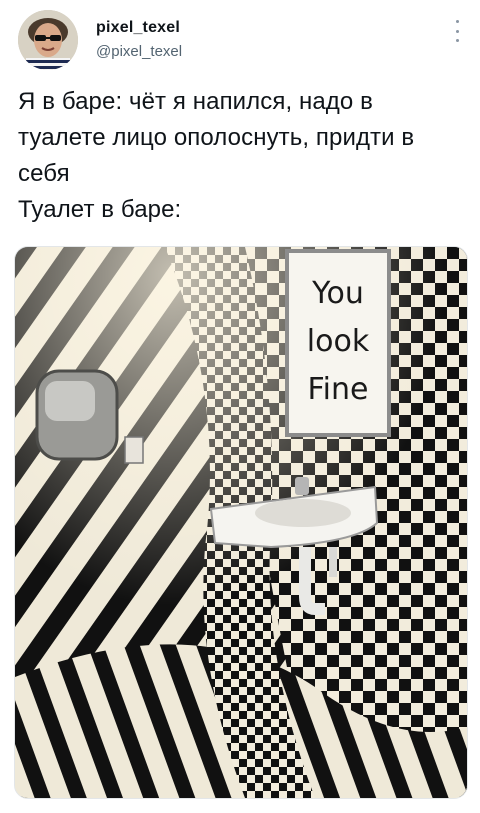  Describe the element at coordinates (216, 137) in the screenshot. I see `tweet-line: туалете лицо ополоснуть, придти в` at that location.